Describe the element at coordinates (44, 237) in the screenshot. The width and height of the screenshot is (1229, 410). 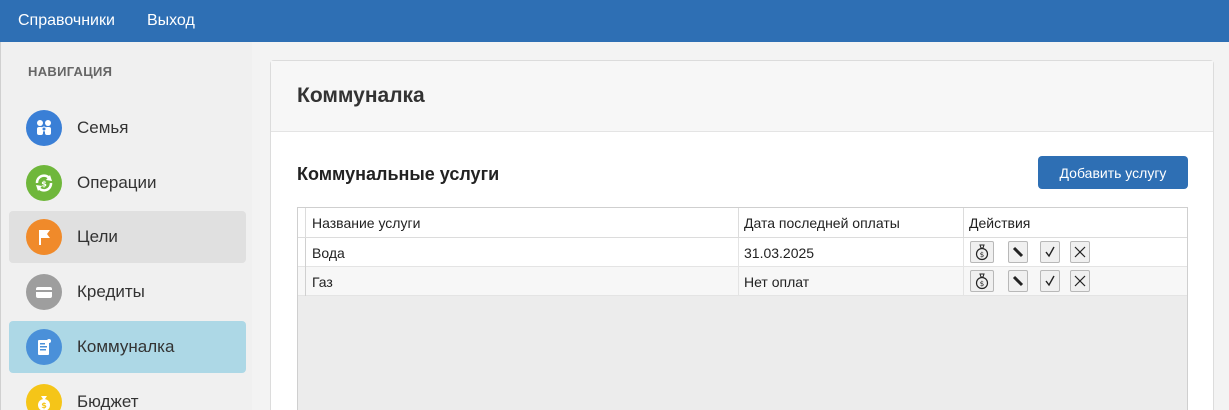
I see `flag-icon` at that location.